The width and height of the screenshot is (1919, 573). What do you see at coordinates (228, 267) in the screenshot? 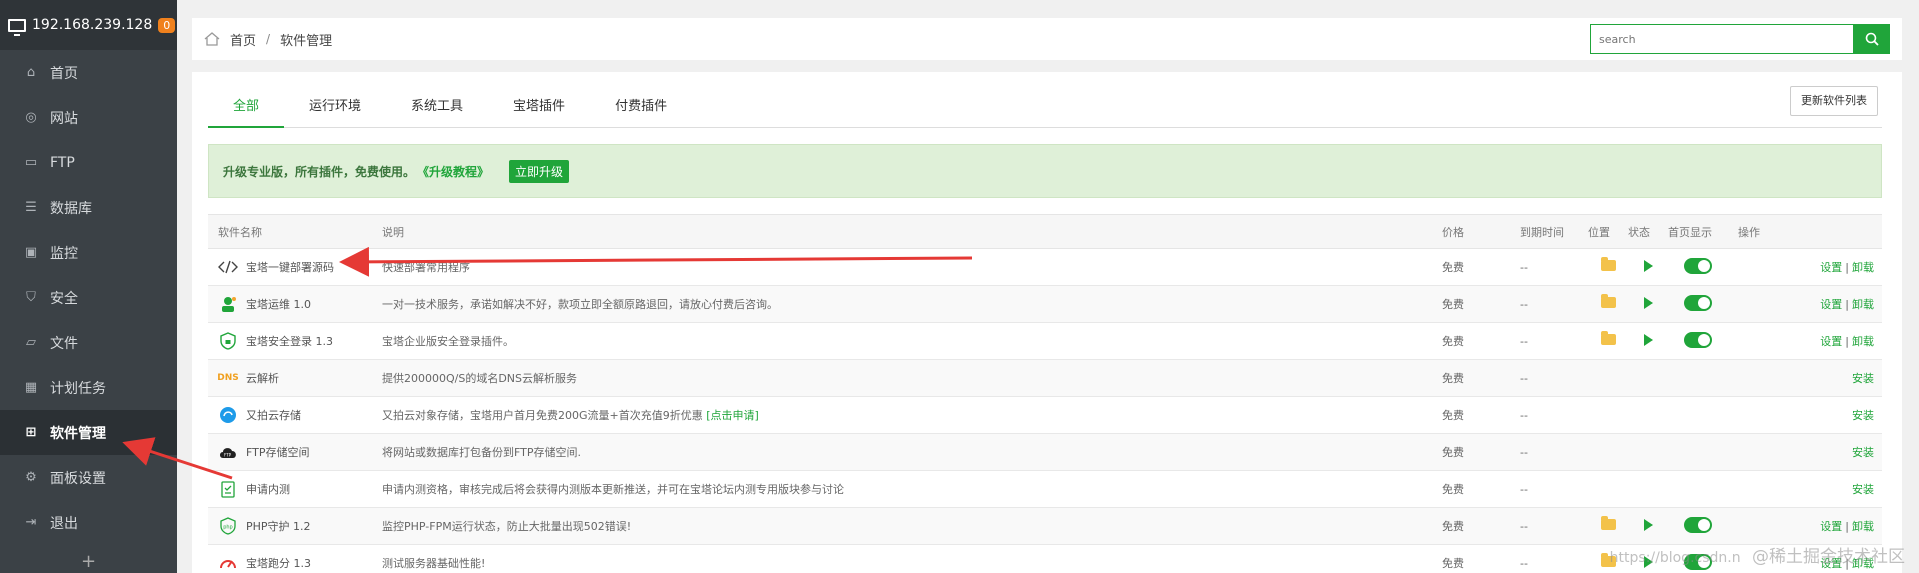
I see `code-icon` at bounding box center [228, 267].